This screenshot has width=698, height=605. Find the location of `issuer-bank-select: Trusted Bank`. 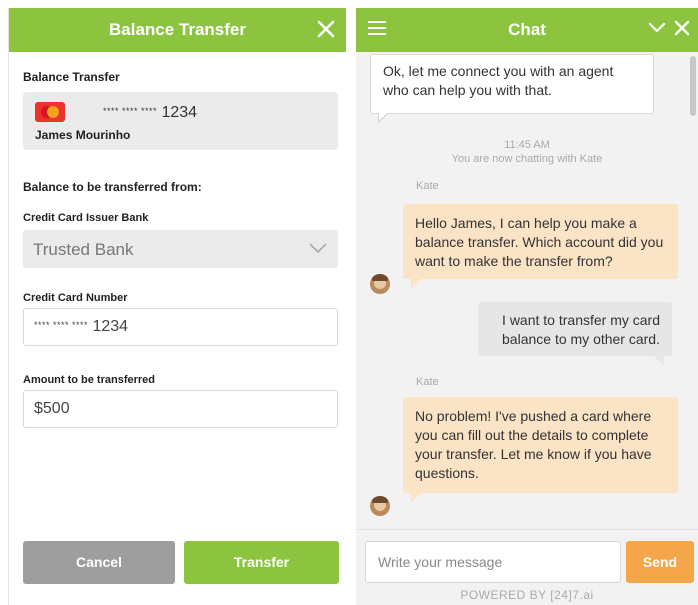

issuer-bank-select: Trusted Bank is located at coordinates (180, 249).